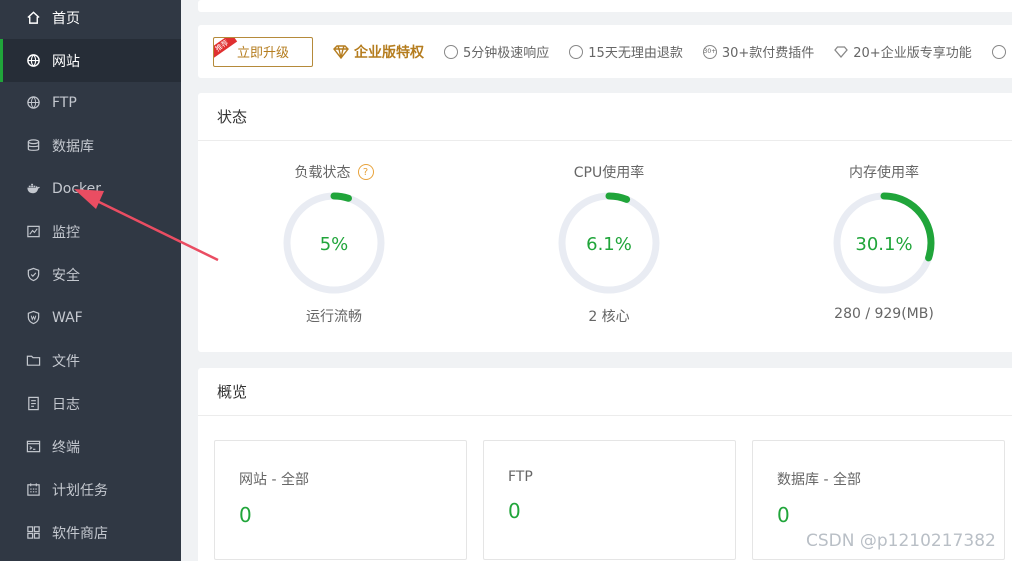 Image resolution: width=1012 pixels, height=561 pixels. What do you see at coordinates (66, 232) in the screenshot?
I see `sidebar-item-label: 监控` at bounding box center [66, 232].